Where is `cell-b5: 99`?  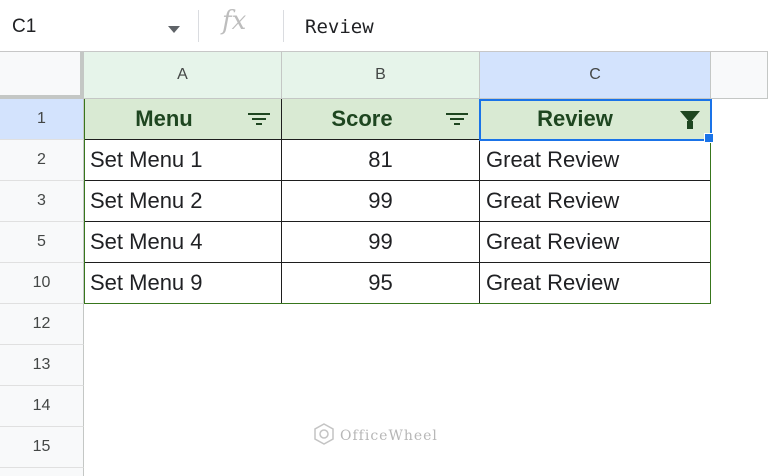 cell-b5: 99 is located at coordinates (381, 242).